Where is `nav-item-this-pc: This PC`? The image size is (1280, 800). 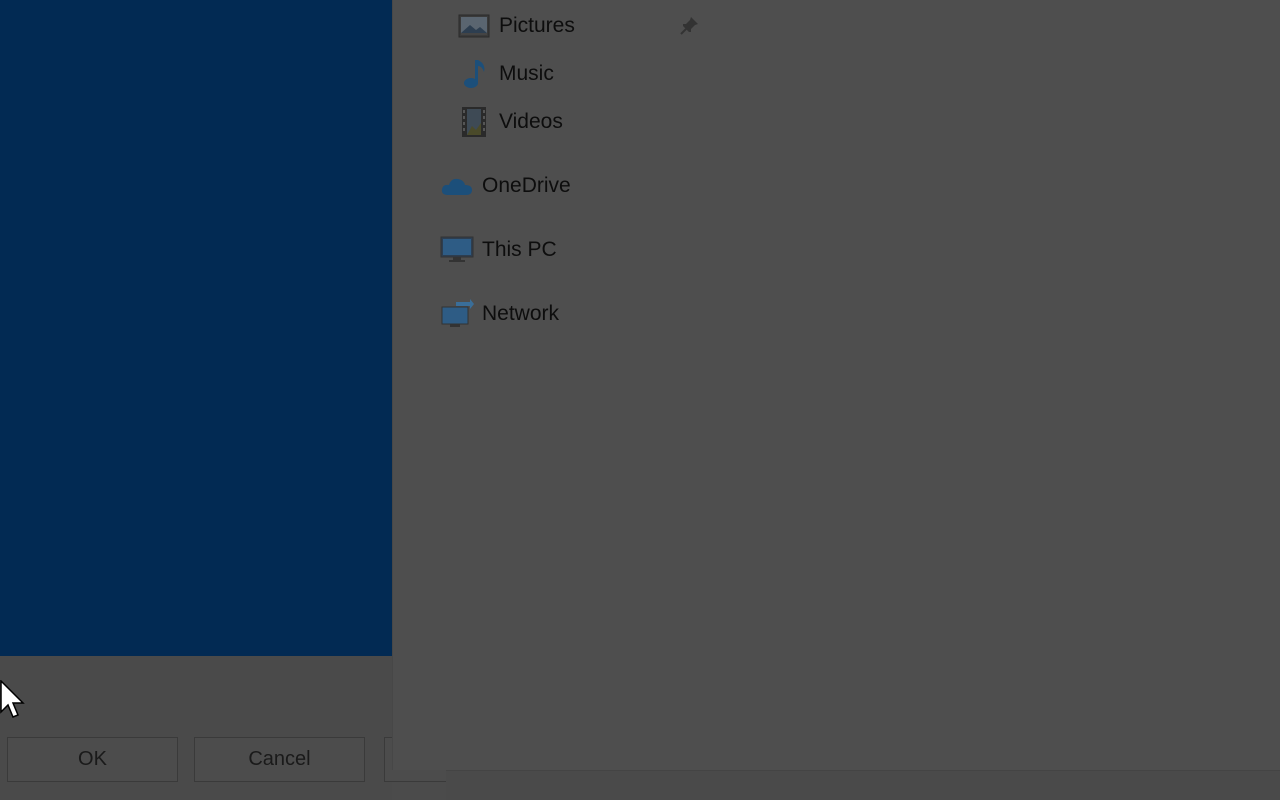 nav-item-this-pc: This PC is located at coordinates (498, 250).